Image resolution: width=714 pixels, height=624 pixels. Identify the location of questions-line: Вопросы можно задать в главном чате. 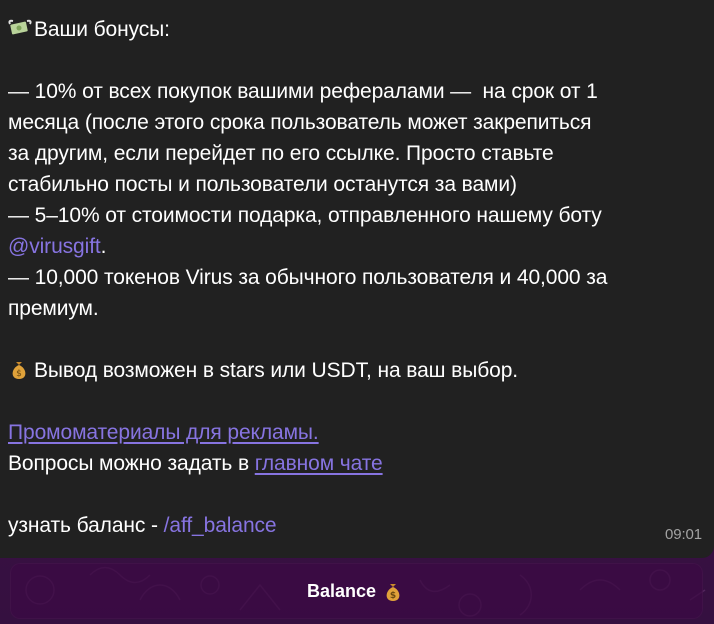
(355, 463).